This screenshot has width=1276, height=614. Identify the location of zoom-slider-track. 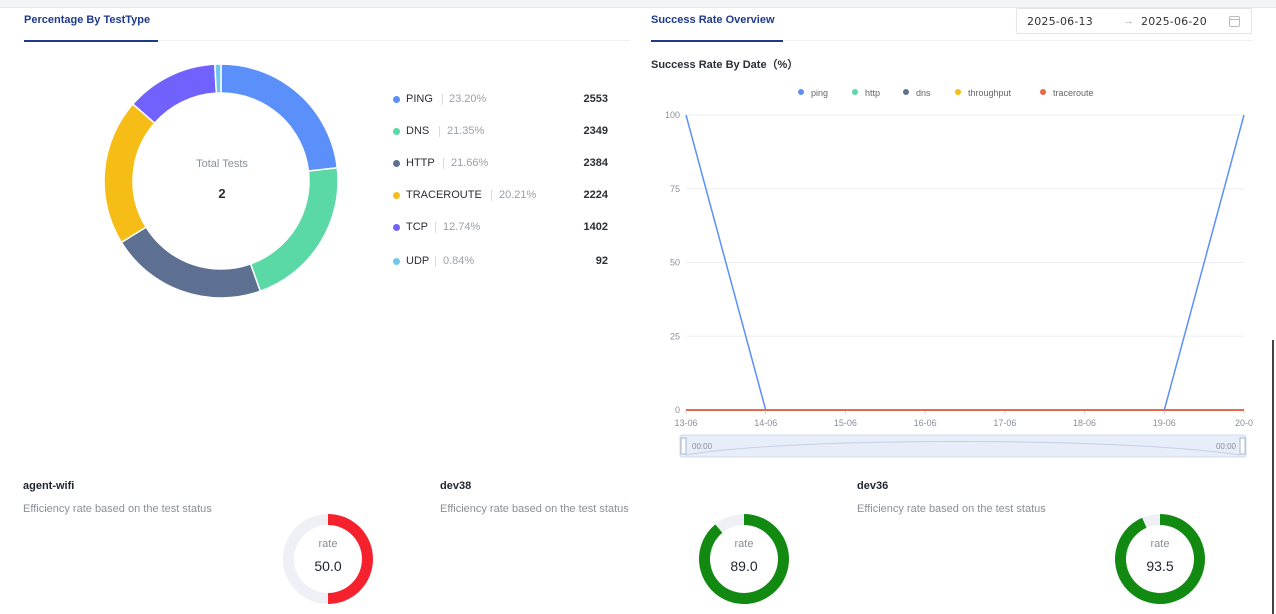
(963, 446).